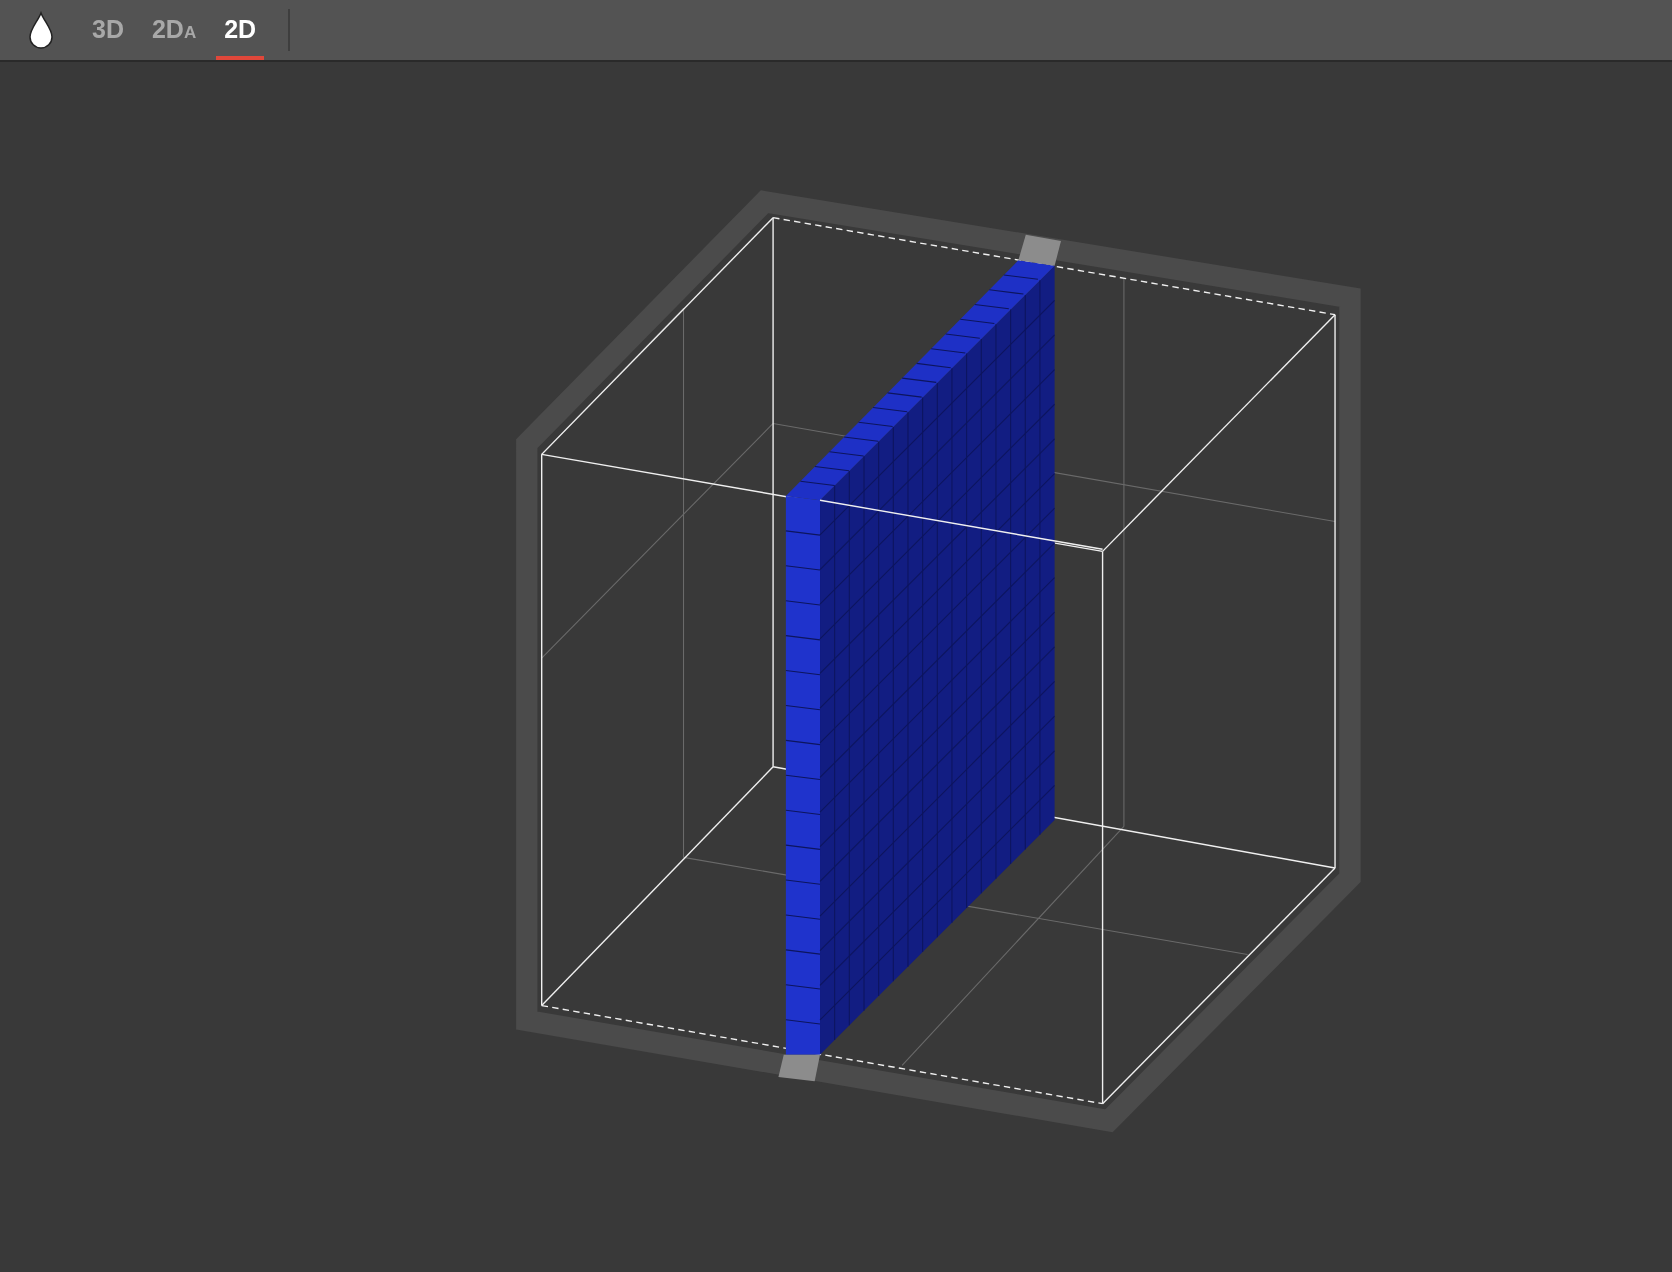 This screenshot has height=1272, width=1672. I want to click on view-mode-tab: 2DA, so click(174, 32).